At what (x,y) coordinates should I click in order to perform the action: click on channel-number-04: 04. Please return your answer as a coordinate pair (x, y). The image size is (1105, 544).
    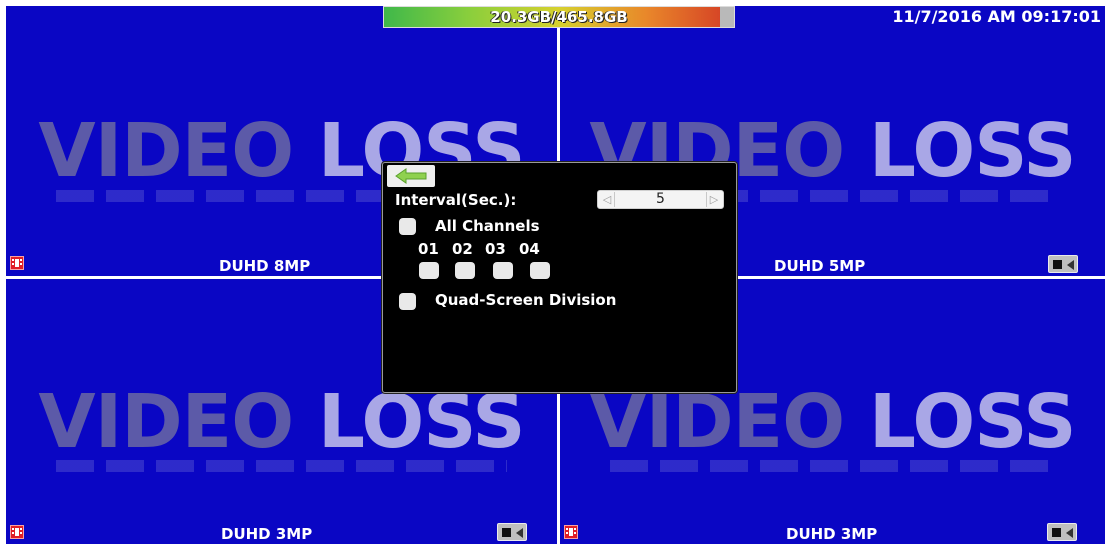
    Looking at the image, I should click on (529, 249).